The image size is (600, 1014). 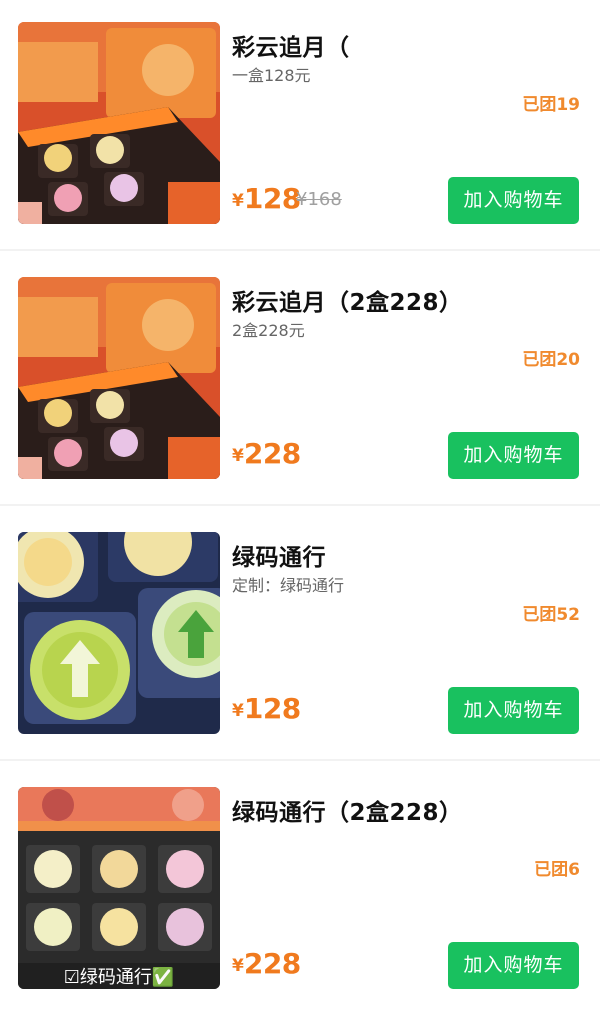 I want to click on product-subtitle: 定制：绿码通行, so click(x=288, y=585).